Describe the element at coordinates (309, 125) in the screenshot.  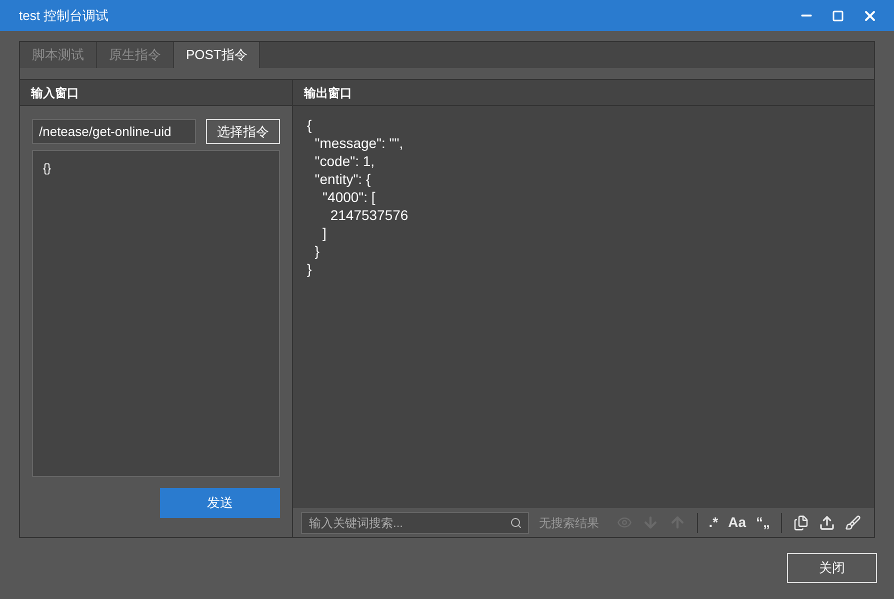
I see `output-line: {` at that location.